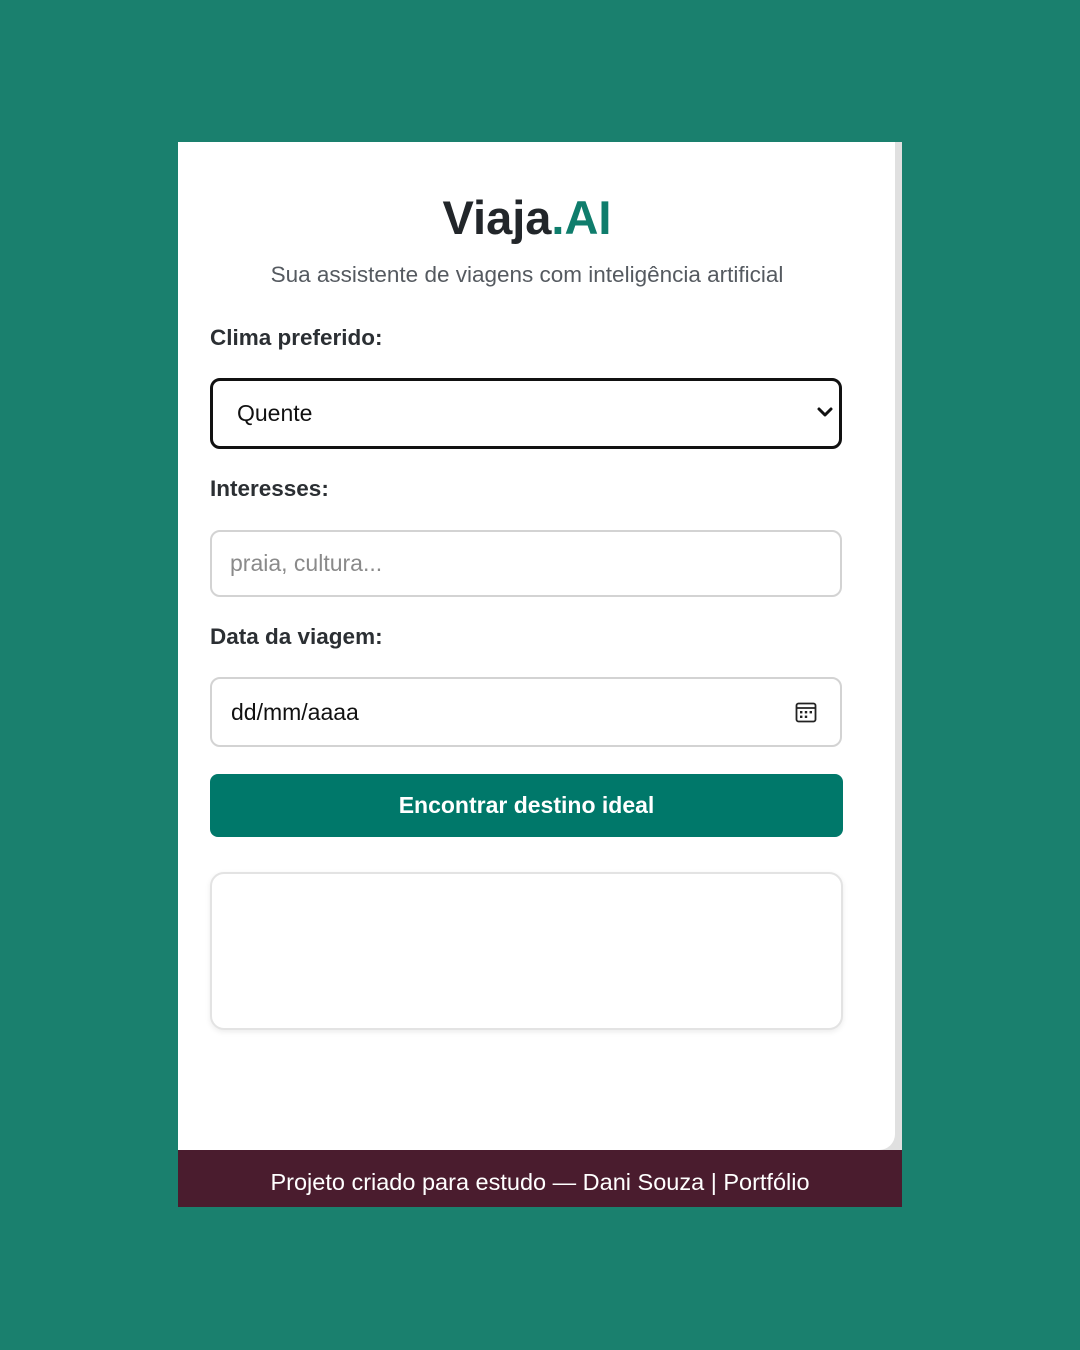  What do you see at coordinates (526, 712) in the screenshot?
I see `date-input: dd/mm/aaaa` at bounding box center [526, 712].